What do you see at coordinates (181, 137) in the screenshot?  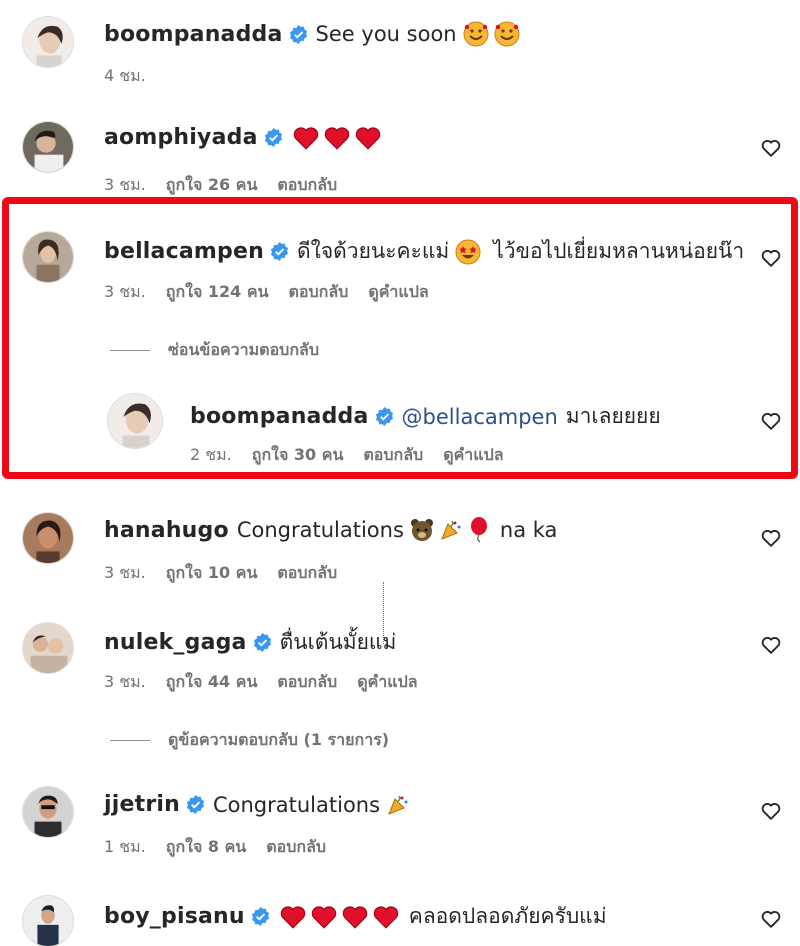 I see `username: aomphiyada` at bounding box center [181, 137].